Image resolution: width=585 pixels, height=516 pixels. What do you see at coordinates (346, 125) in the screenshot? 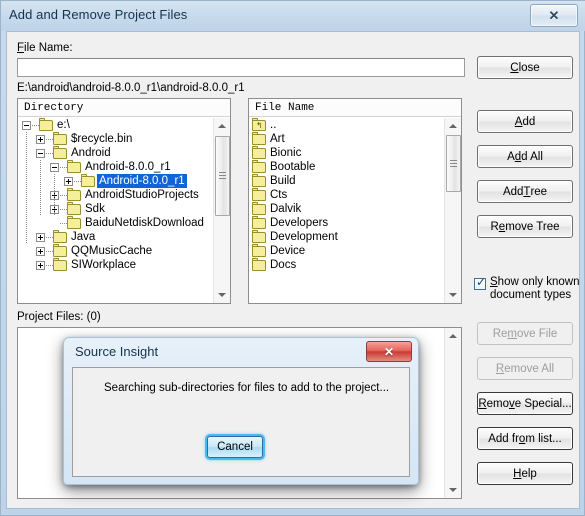
I see `file-list-item: ↰..` at bounding box center [346, 125].